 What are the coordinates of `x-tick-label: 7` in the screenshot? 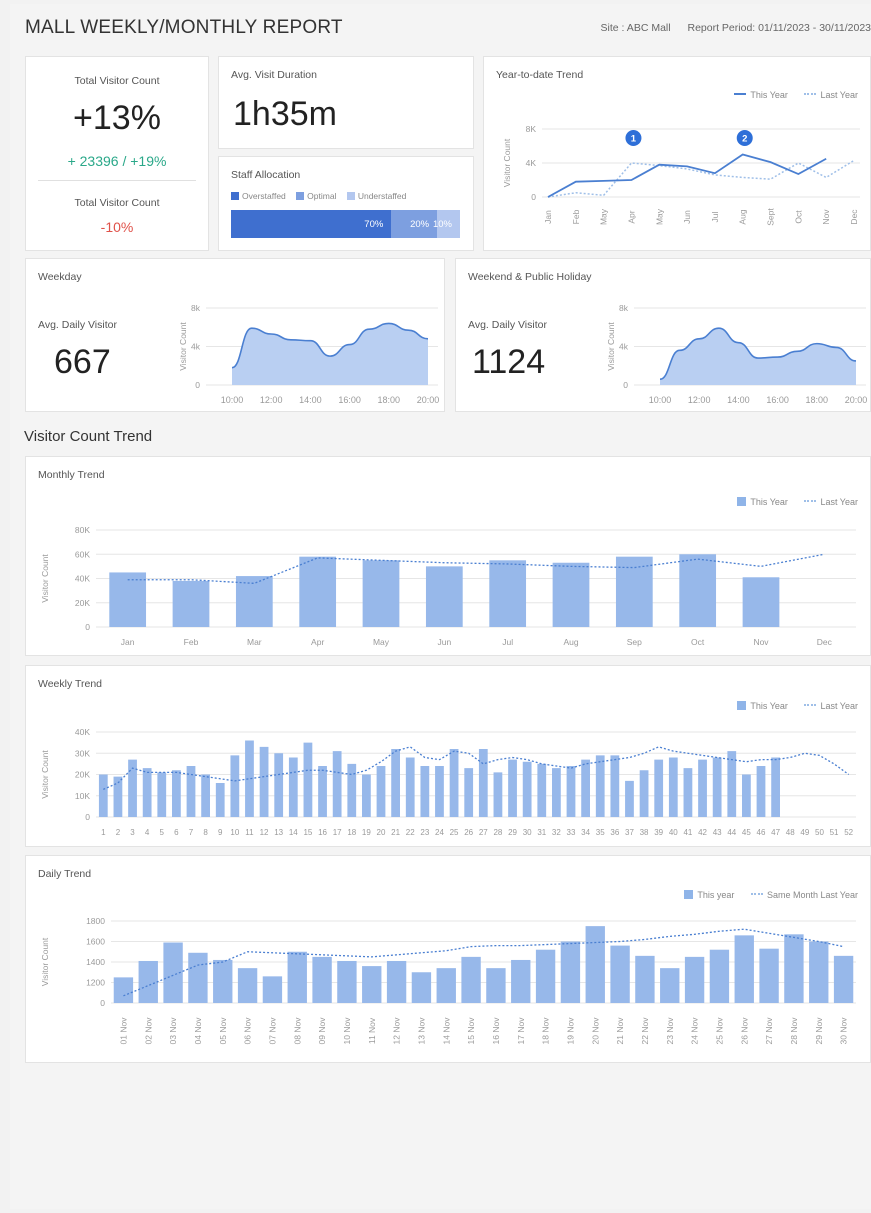 It's located at (191, 832).